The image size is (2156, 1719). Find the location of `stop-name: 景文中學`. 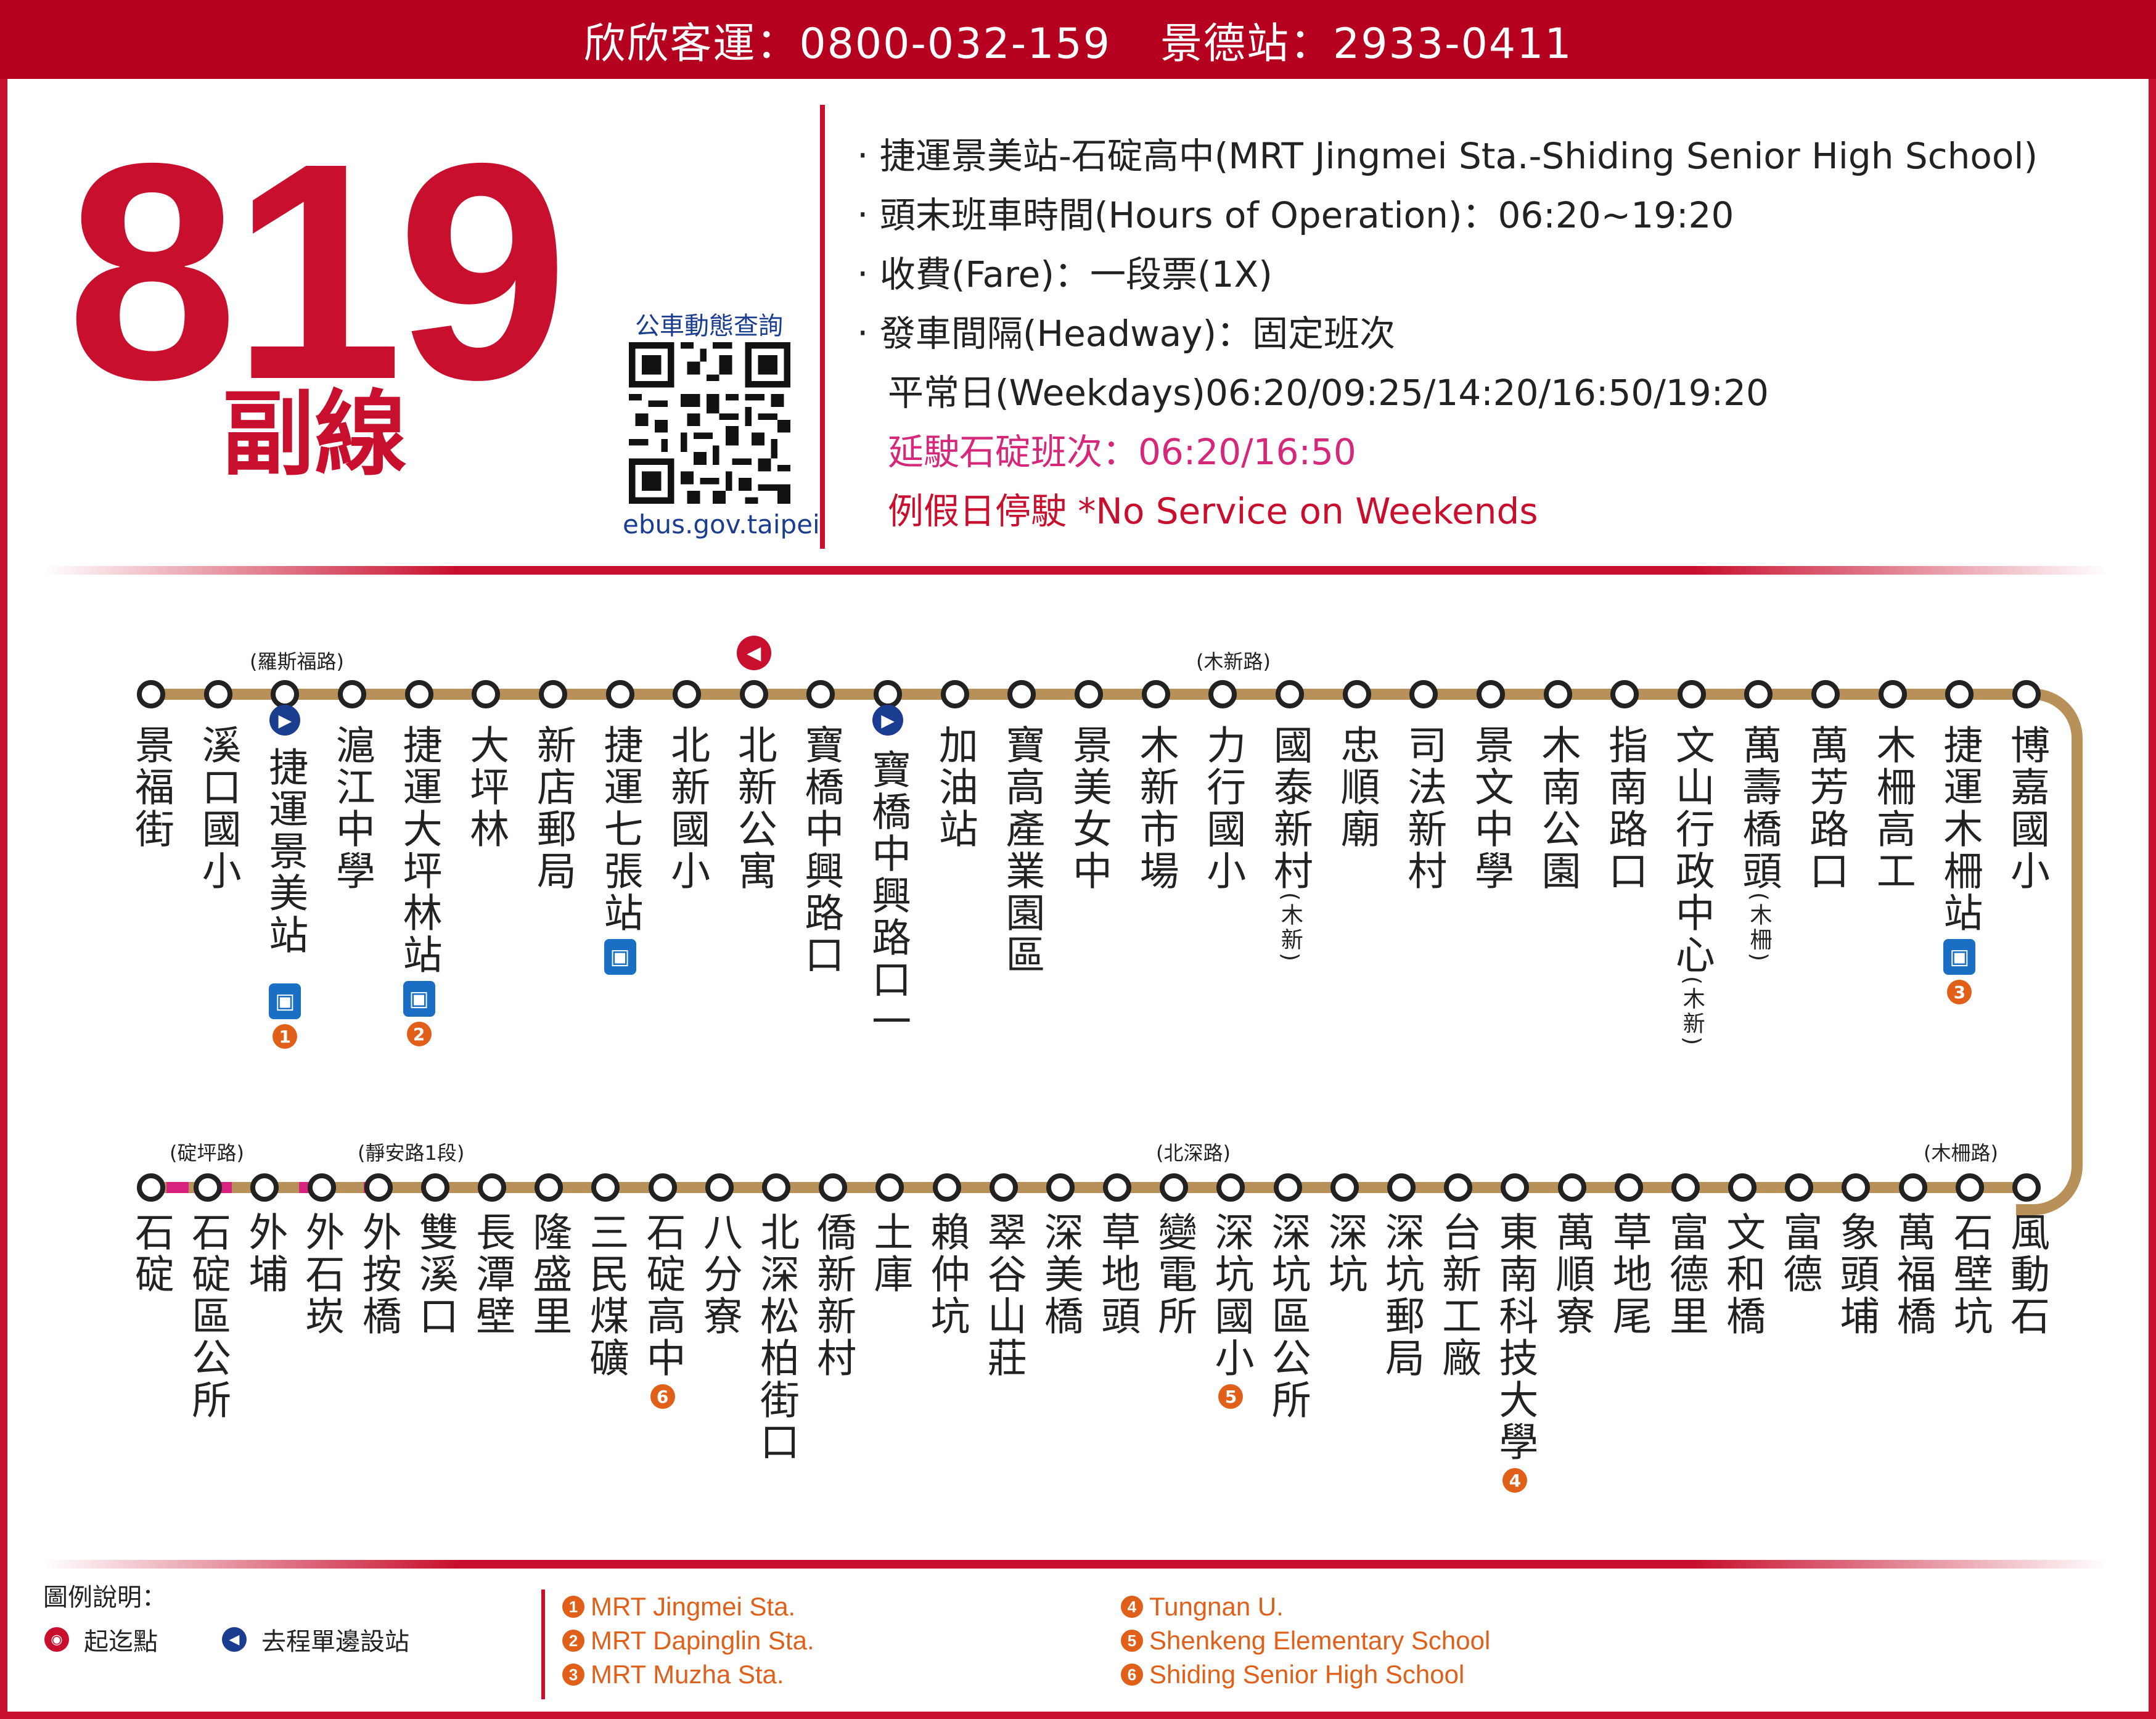

stop-name: 景文中學 is located at coordinates (1491, 808).